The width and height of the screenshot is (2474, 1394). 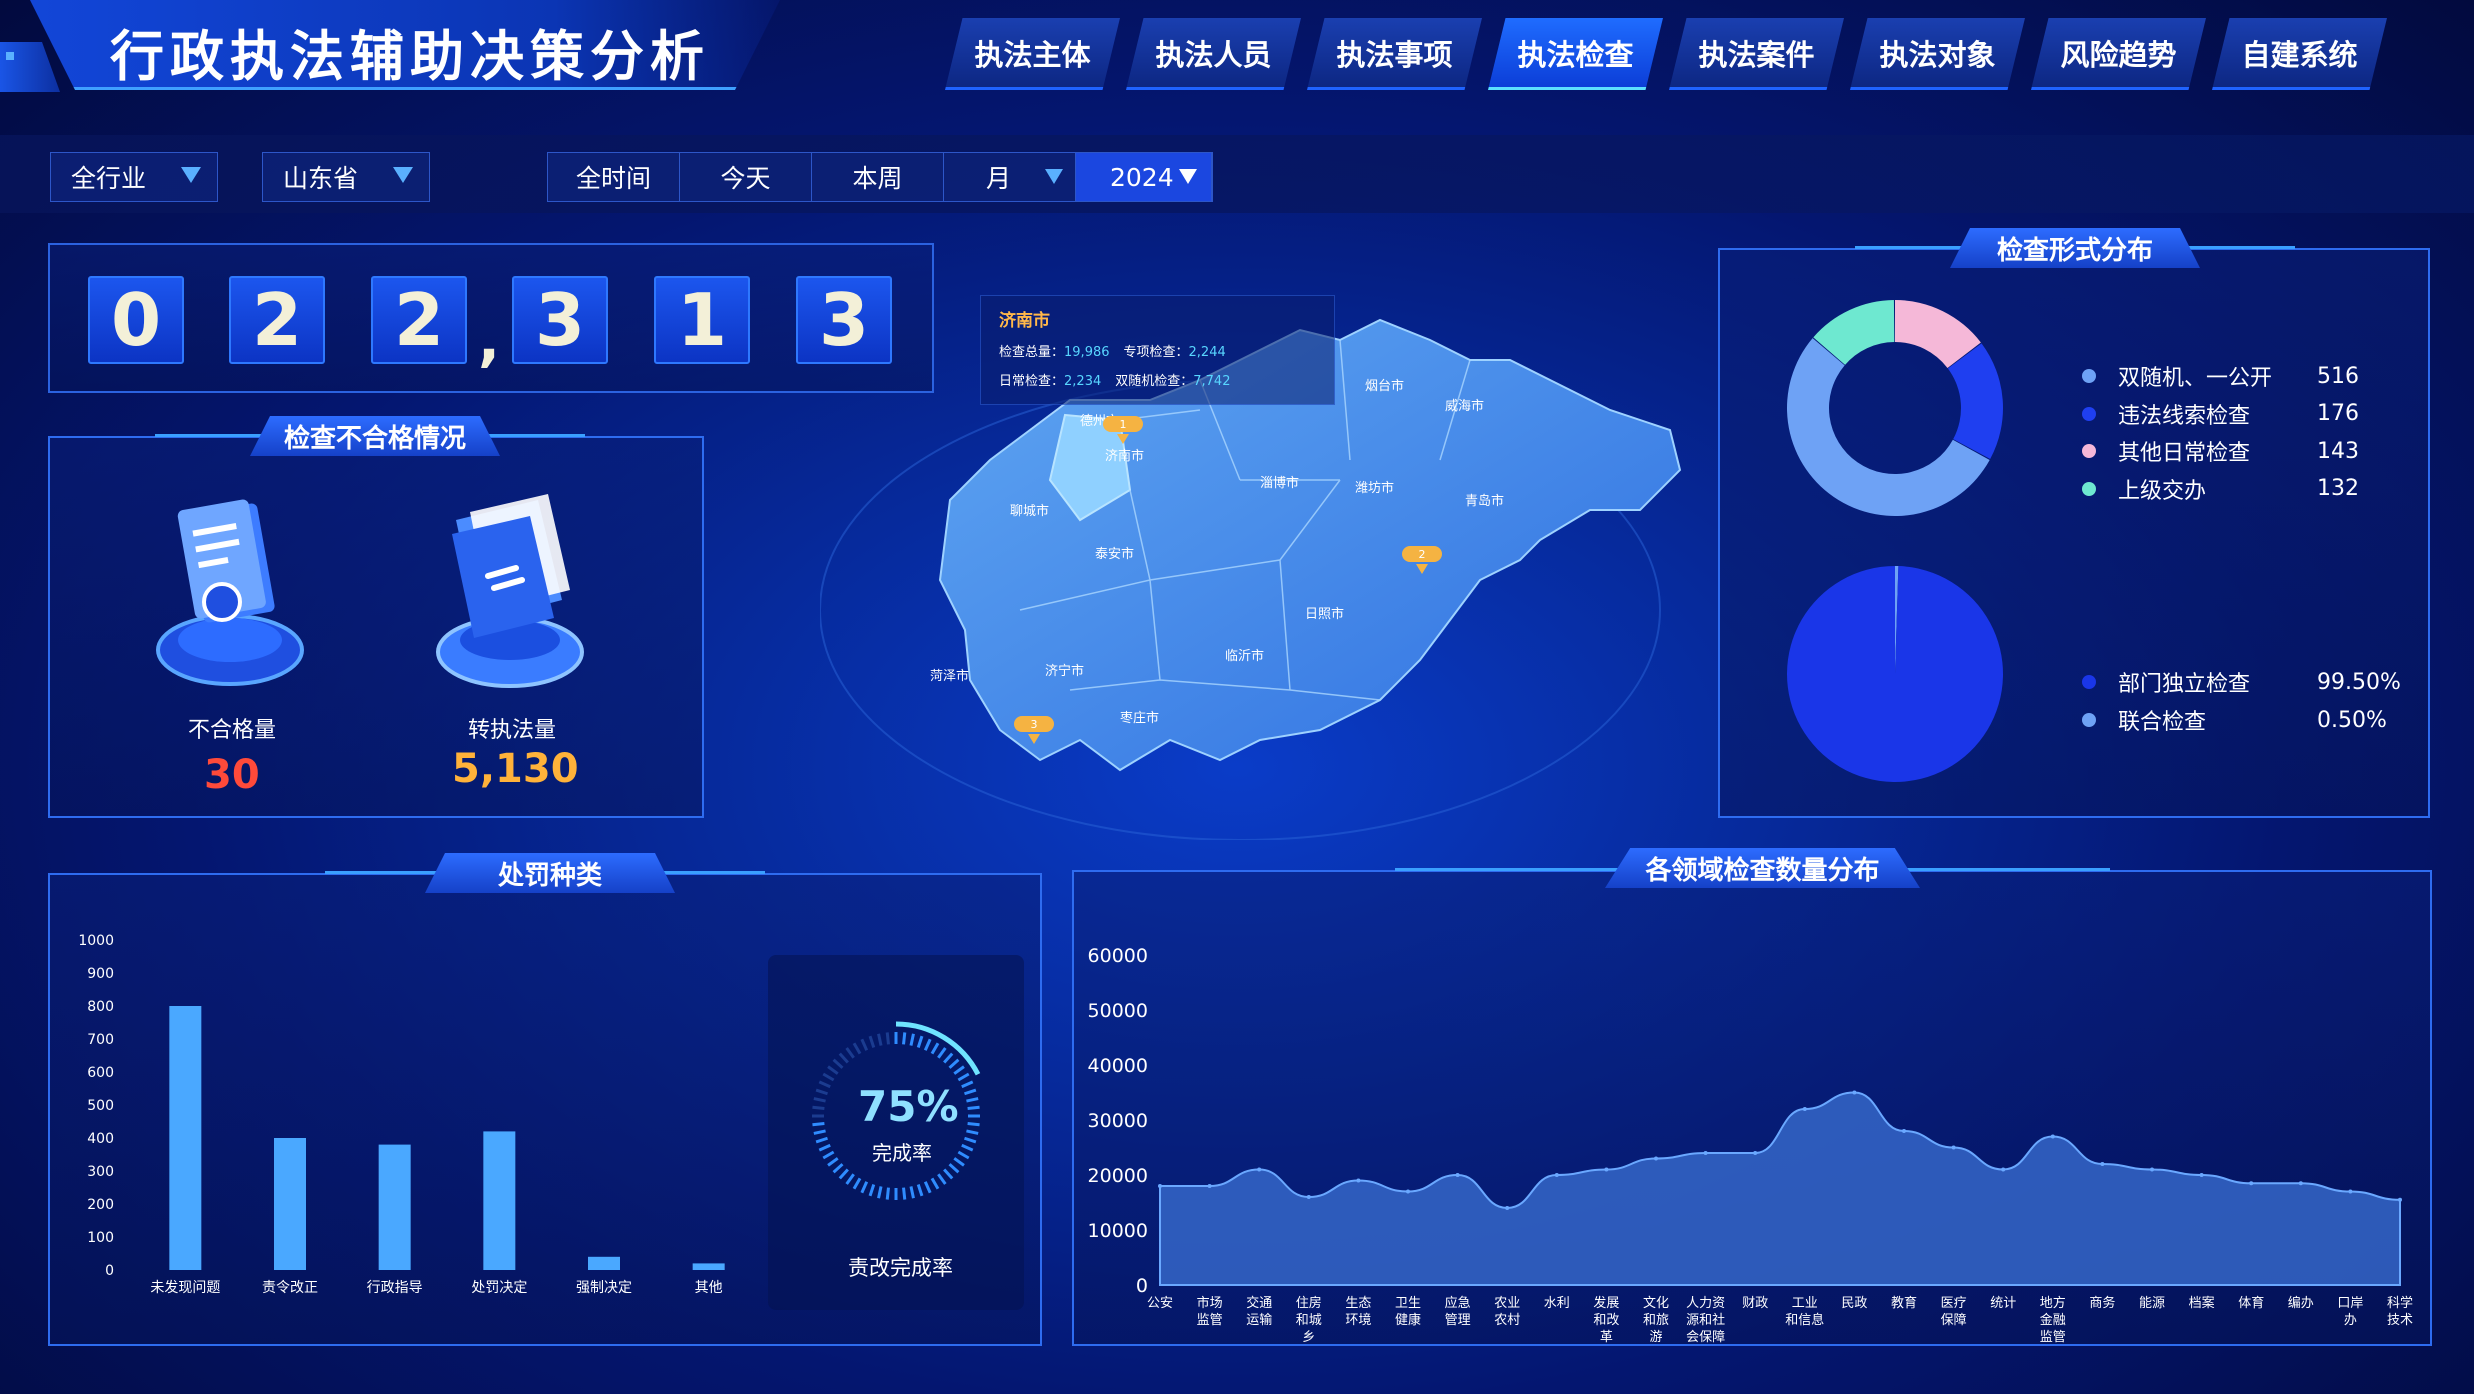 What do you see at coordinates (1464, 406) in the screenshot?
I see `map-city-label: 威海市` at bounding box center [1464, 406].